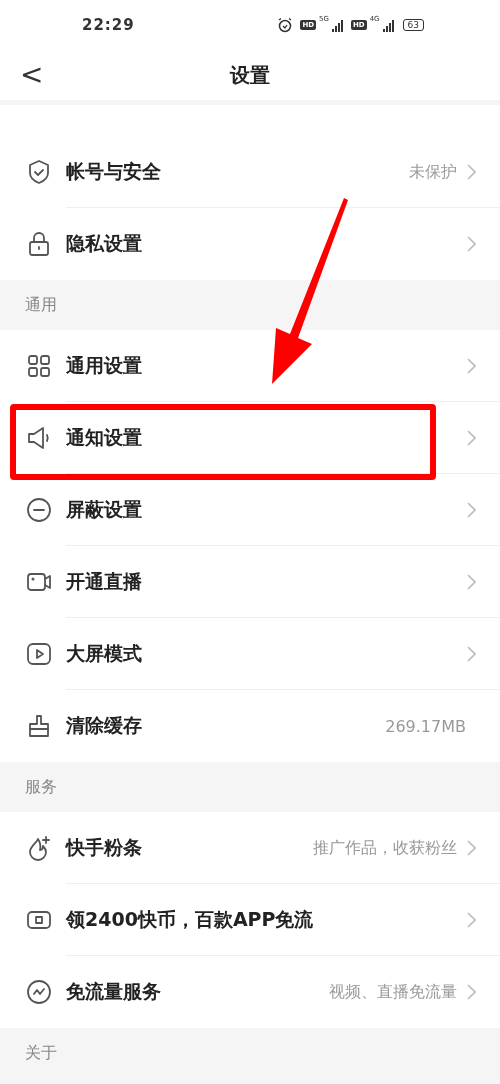 This screenshot has height=1084, width=500. Describe the element at coordinates (39, 438) in the screenshot. I see `speaker-icon` at that location.